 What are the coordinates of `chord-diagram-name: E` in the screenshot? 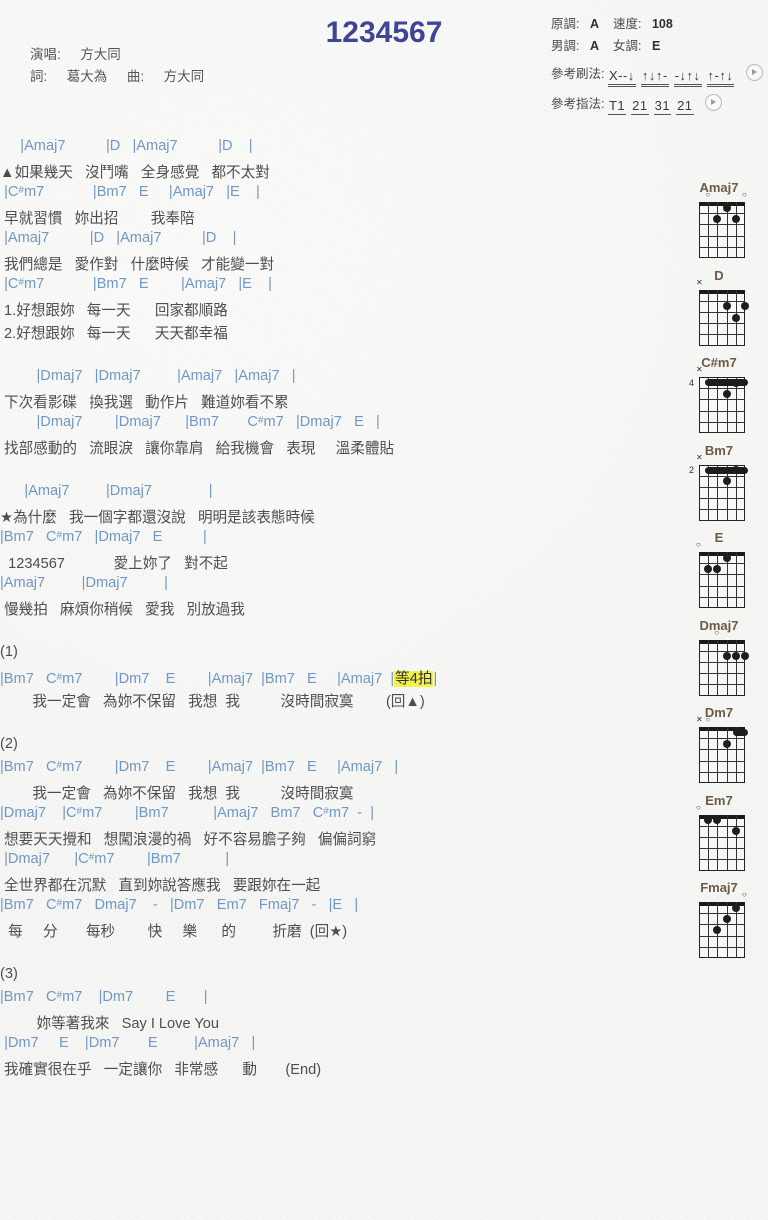 It's located at (719, 537).